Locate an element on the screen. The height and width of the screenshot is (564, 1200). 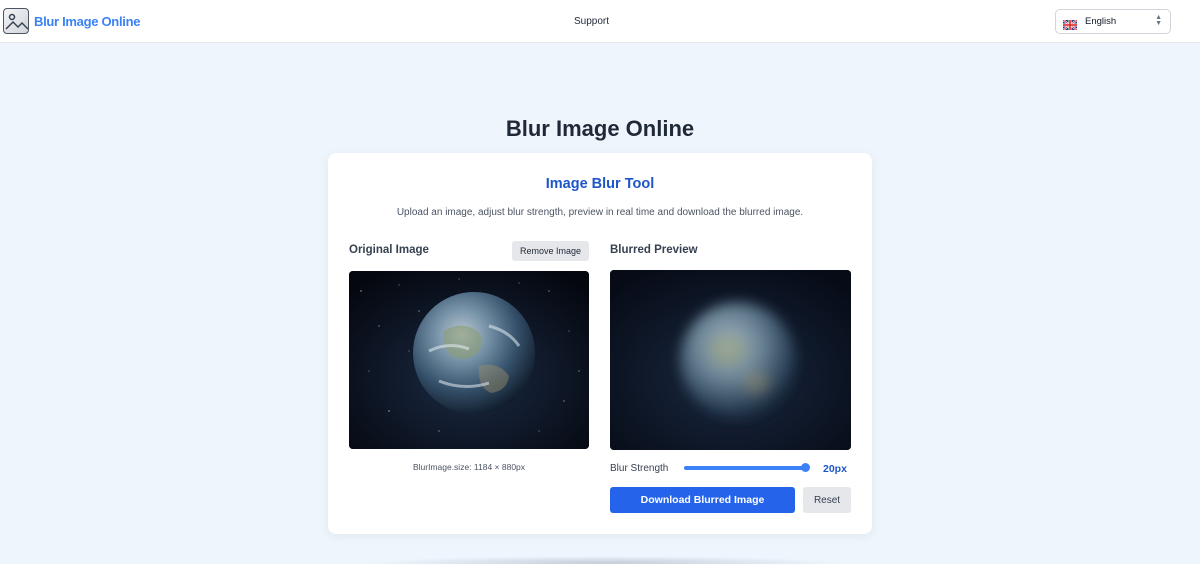
image-size-info: BlurImage.size: 1184 × 880px is located at coordinates (469, 467).